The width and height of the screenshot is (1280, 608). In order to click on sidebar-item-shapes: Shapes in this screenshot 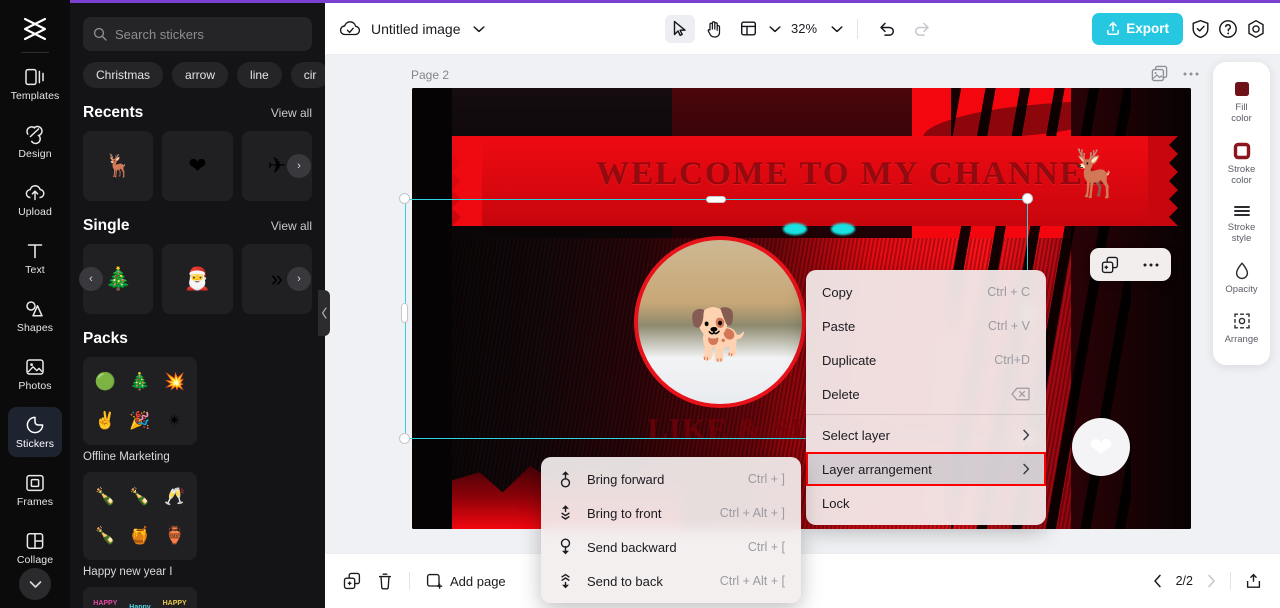, I will do `click(35, 316)`.